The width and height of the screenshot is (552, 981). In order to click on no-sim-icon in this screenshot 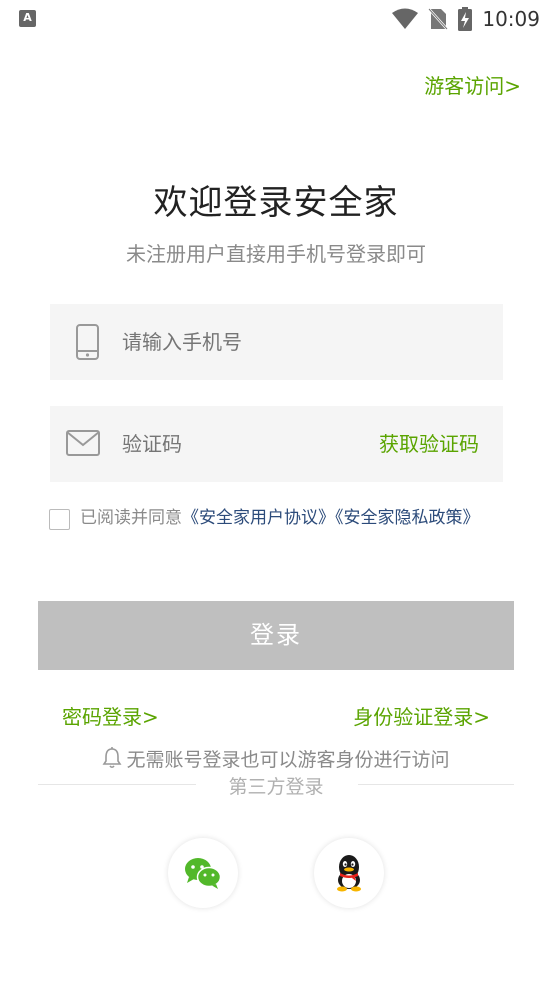, I will do `click(438, 19)`.